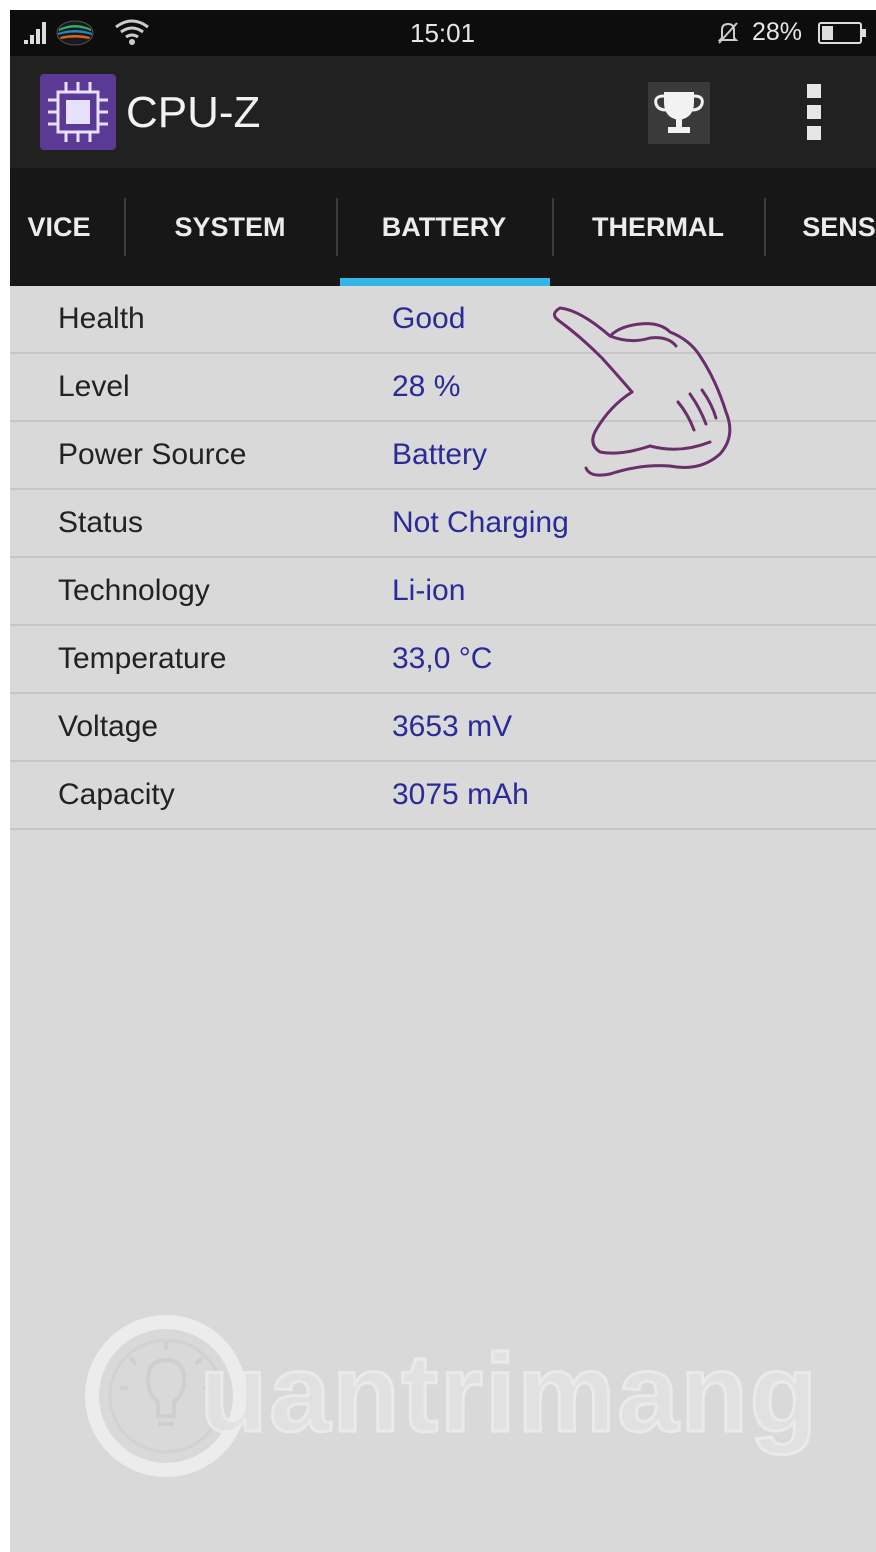  What do you see at coordinates (142, 658) in the screenshot?
I see `row-label: Temperature` at bounding box center [142, 658].